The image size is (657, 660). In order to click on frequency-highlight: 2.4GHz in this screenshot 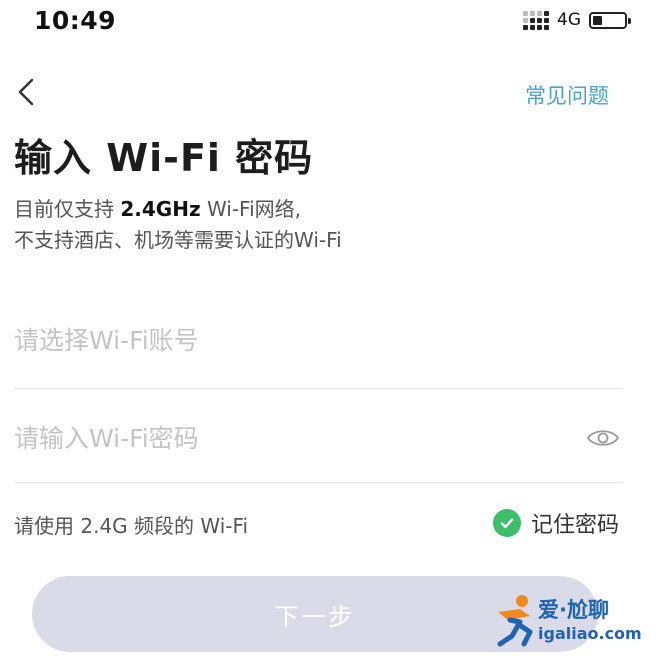, I will do `click(160, 209)`.